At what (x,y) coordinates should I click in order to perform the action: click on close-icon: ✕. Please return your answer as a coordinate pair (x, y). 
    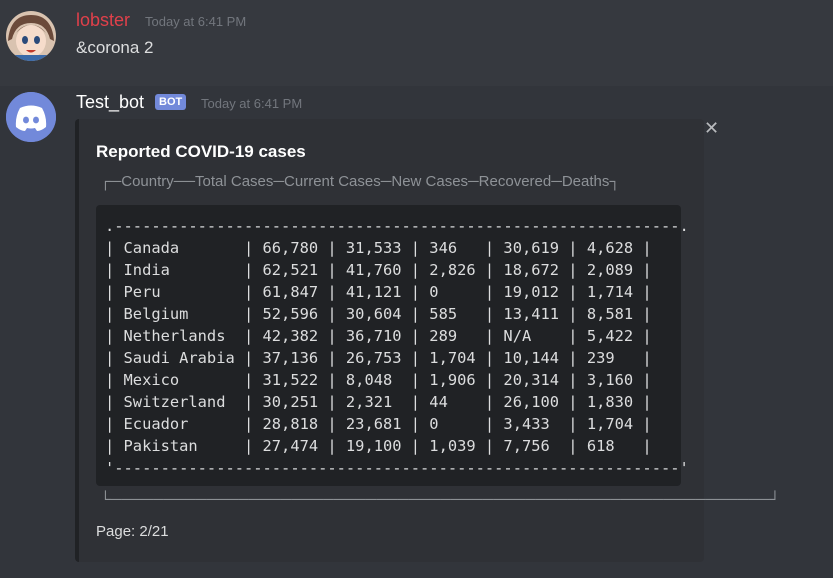
    Looking at the image, I should click on (711, 128).